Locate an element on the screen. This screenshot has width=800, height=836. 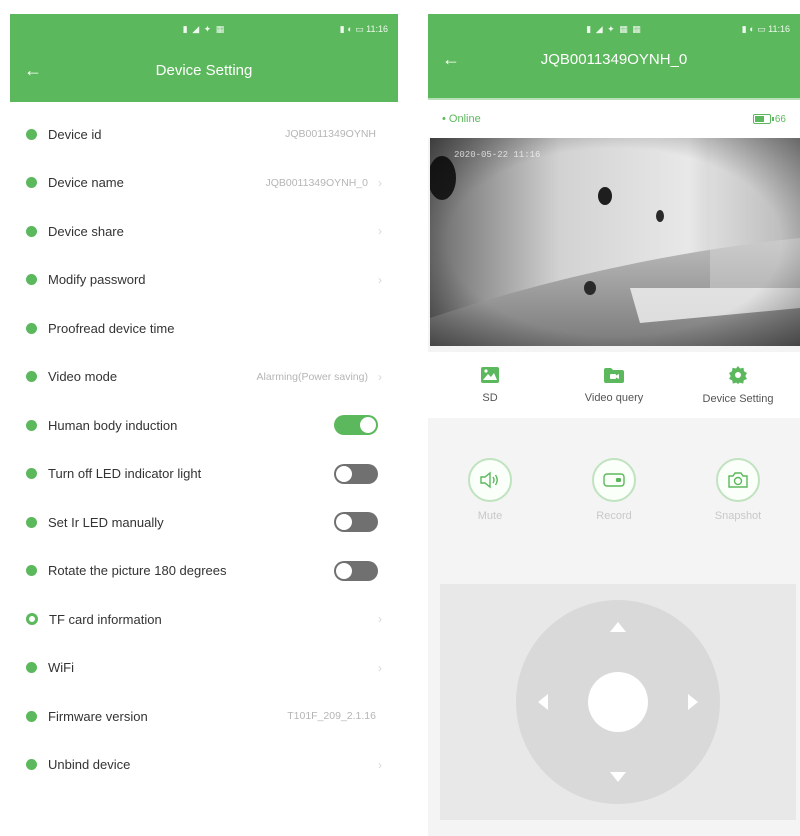
setting-led-indicator: Turn off LED indicator light is located at coordinates (204, 474).